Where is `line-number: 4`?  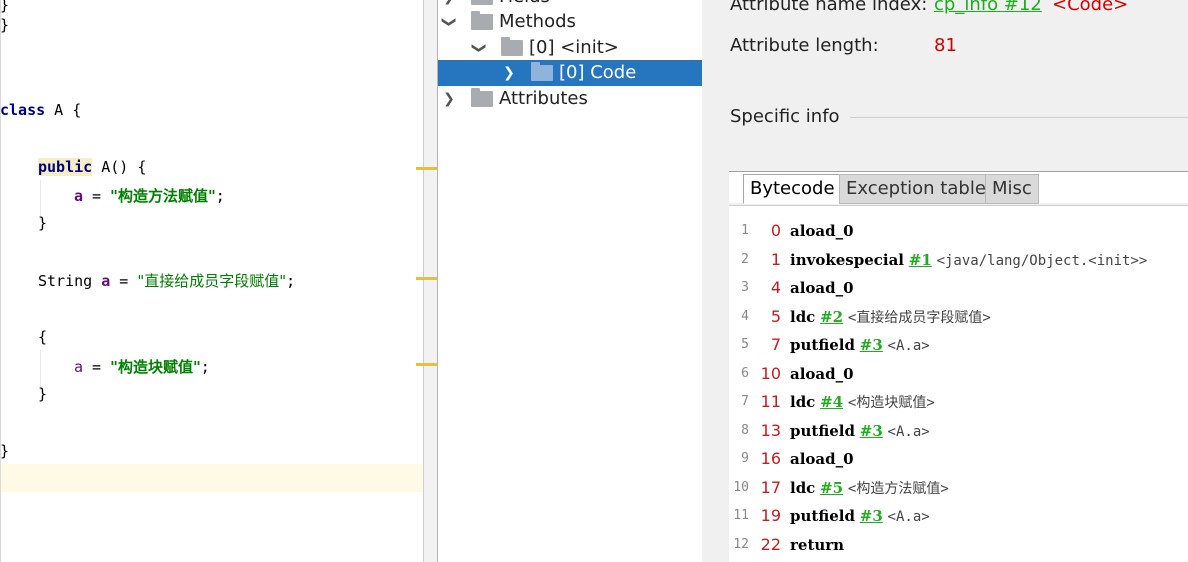
line-number: 4 is located at coordinates (745, 316).